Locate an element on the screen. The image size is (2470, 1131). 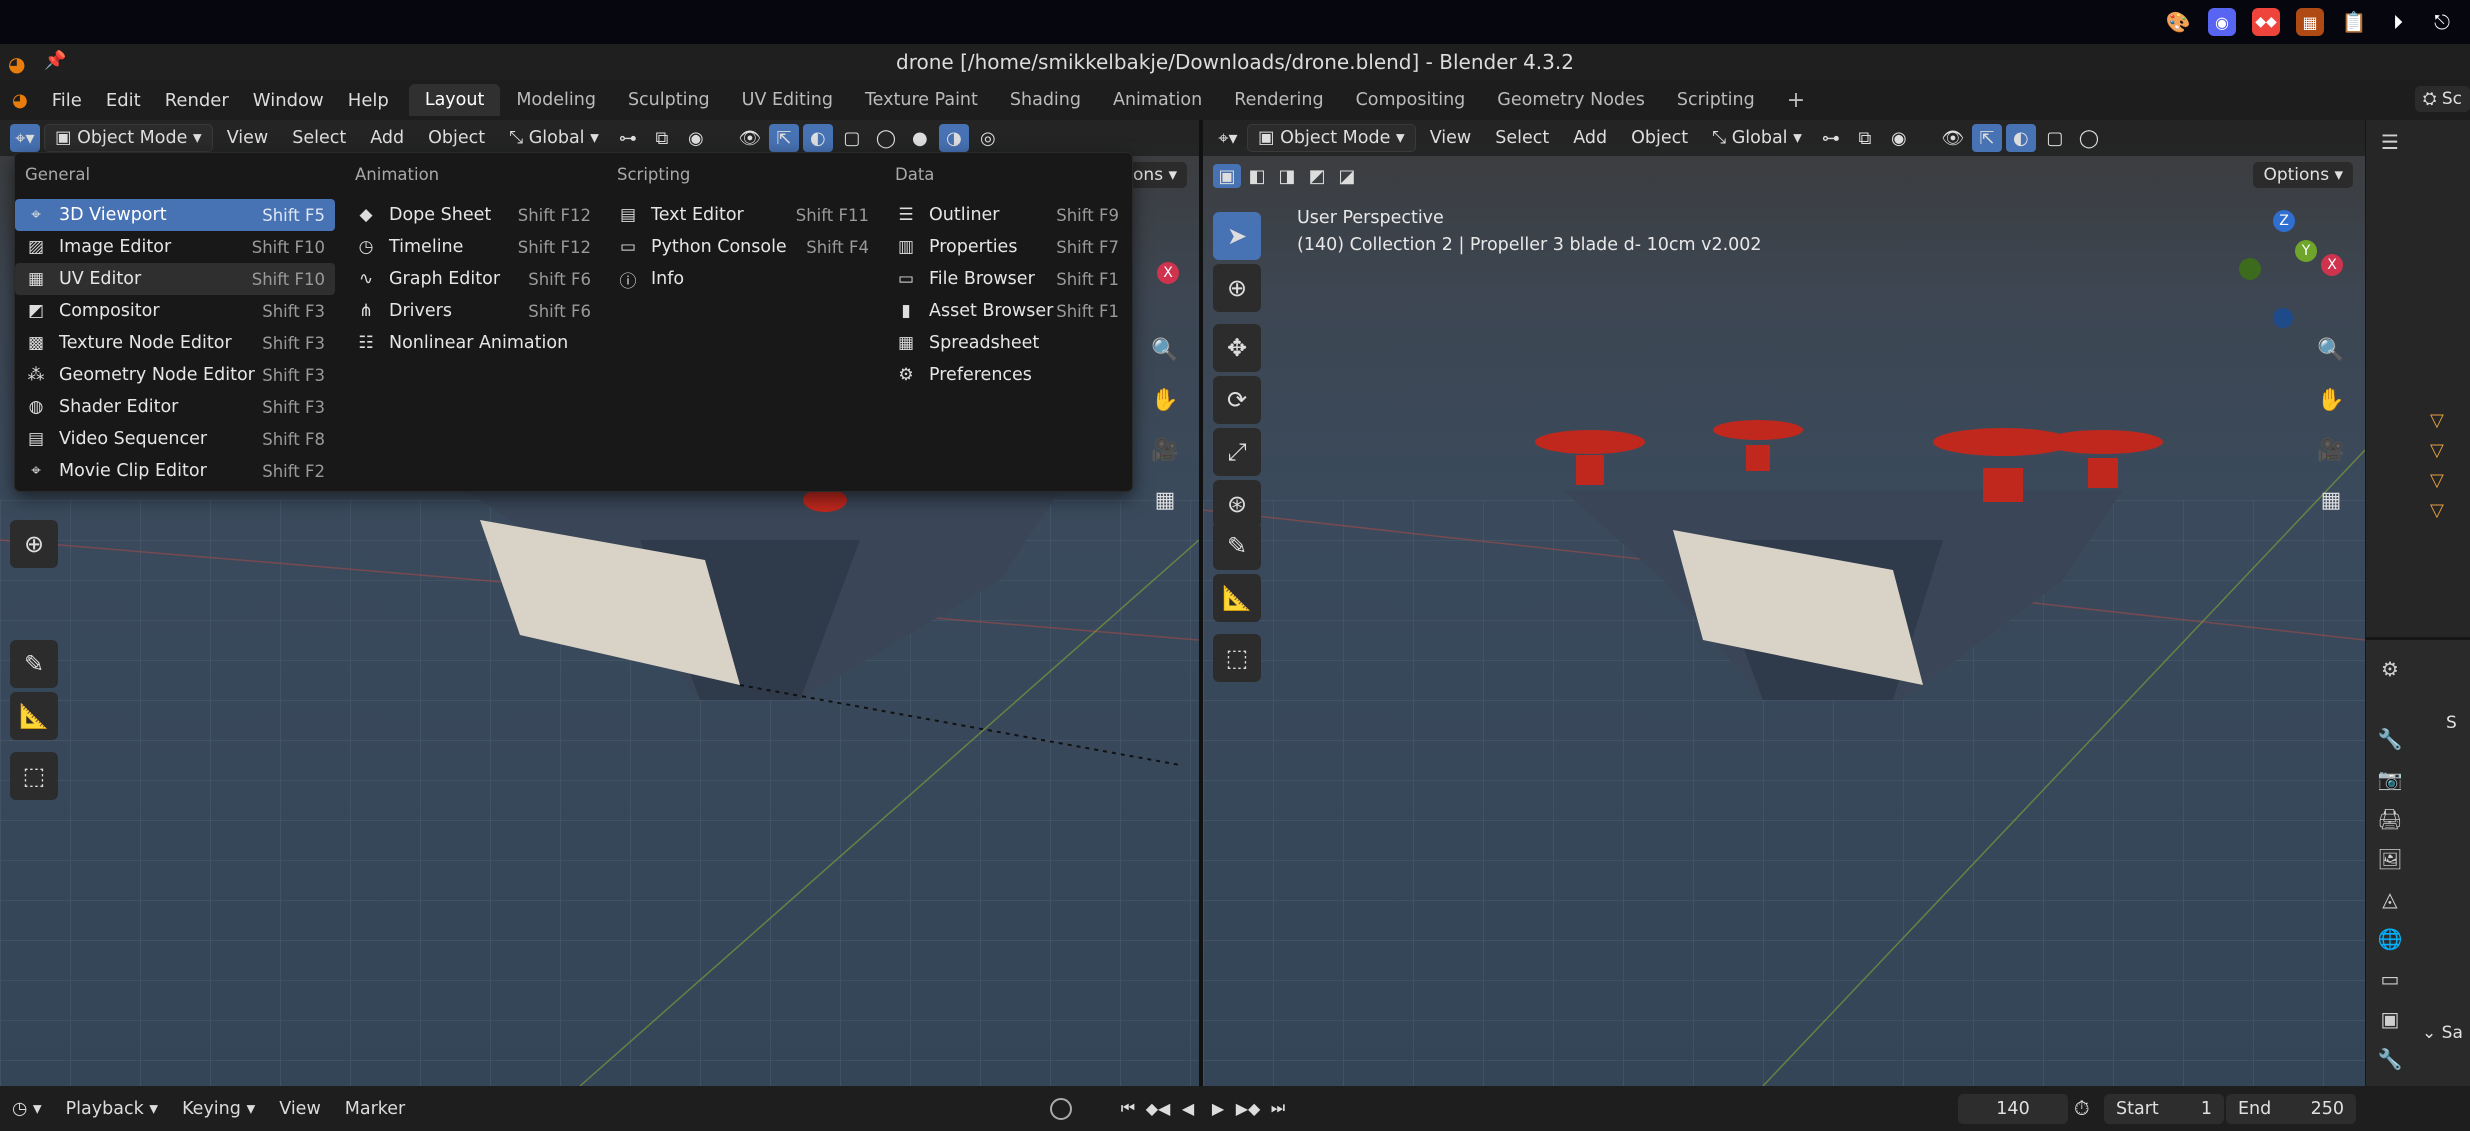
annotate-tool-icon-right: ✎ is located at coordinates (1237, 546).